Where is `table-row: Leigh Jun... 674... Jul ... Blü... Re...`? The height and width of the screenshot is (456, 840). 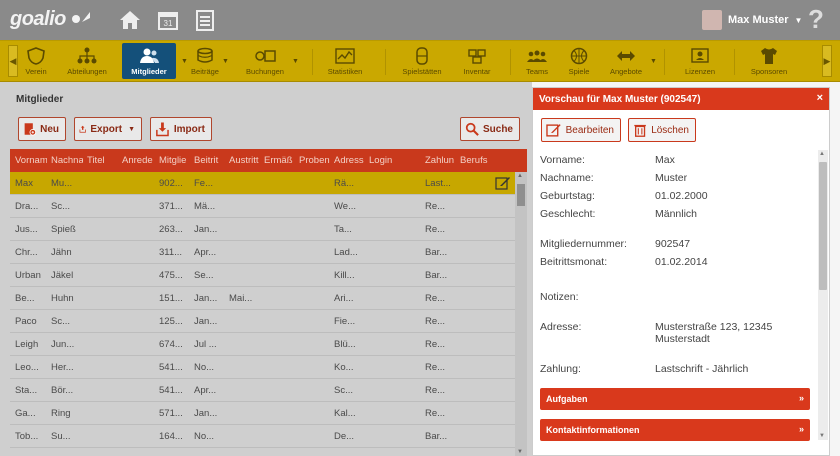 table-row: Leigh Jun... 674... Jul ... Blü... Re... is located at coordinates (262, 344).